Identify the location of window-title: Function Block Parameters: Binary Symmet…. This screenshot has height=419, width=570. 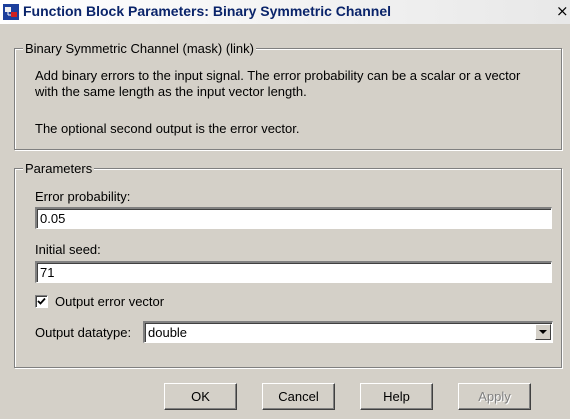
(207, 11).